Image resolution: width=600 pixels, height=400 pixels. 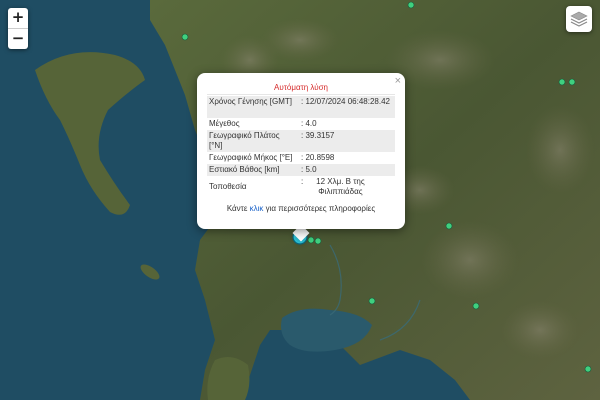 I want to click on zoom-control: + −, so click(x=18, y=28).